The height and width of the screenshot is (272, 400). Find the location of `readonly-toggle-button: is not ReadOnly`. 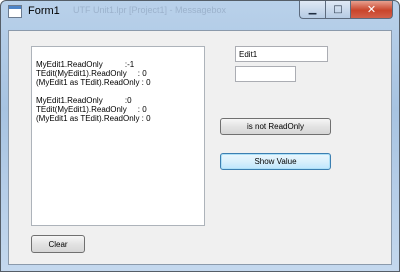

readonly-toggle-button: is not ReadOnly is located at coordinates (275, 126).